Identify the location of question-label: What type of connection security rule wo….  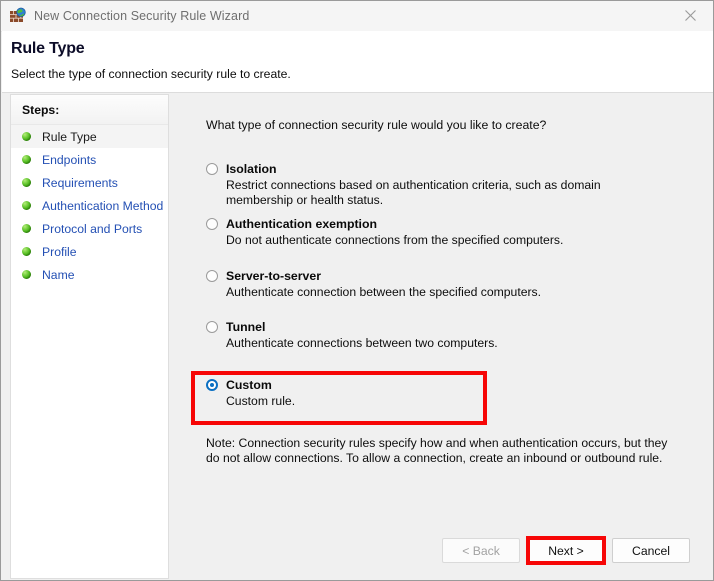
(376, 125).